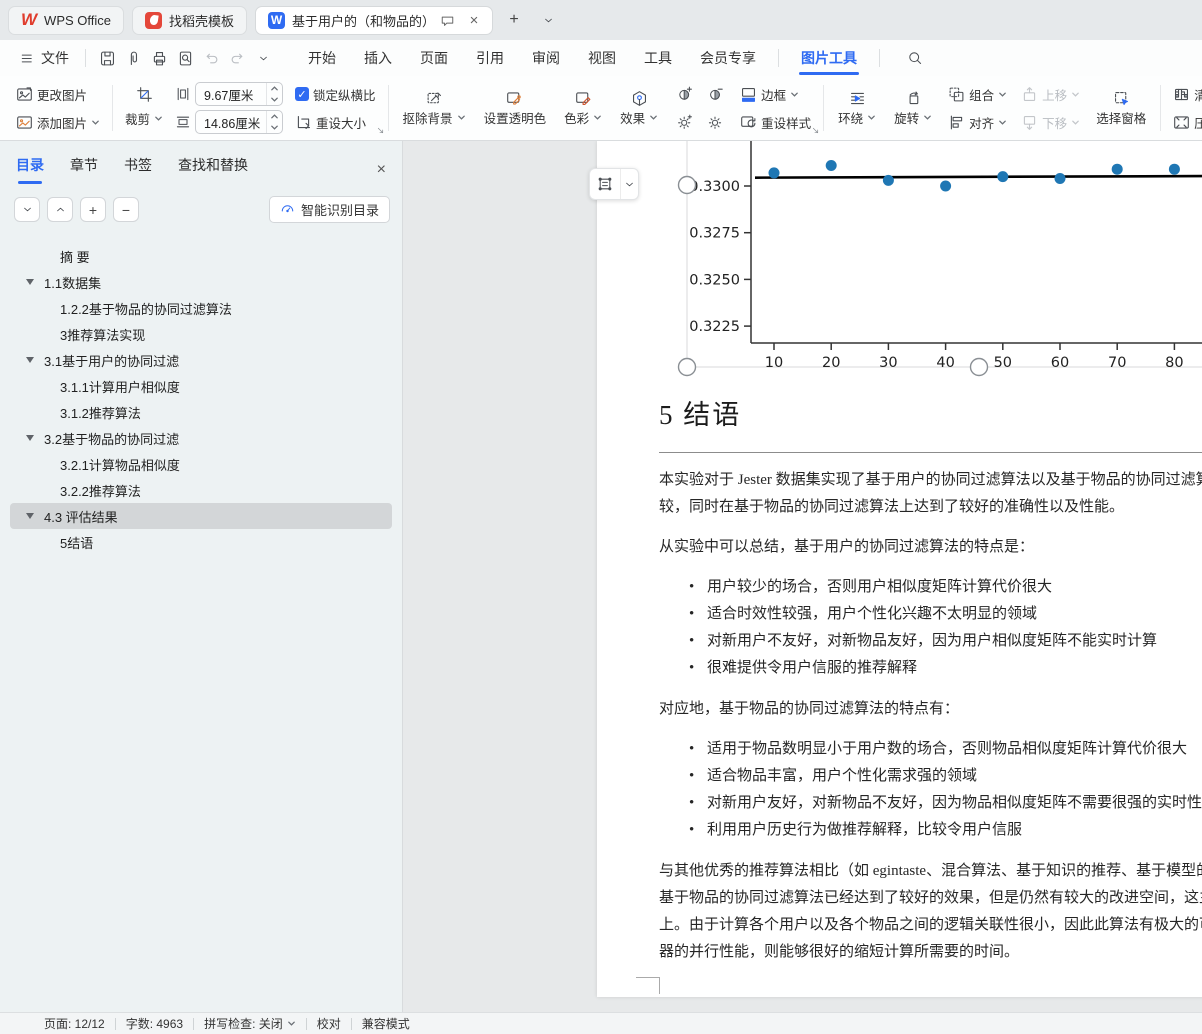 This screenshot has width=1202, height=1034. What do you see at coordinates (213, 169) in the screenshot?
I see `sidebar-tab-3: 查找和替换` at bounding box center [213, 169].